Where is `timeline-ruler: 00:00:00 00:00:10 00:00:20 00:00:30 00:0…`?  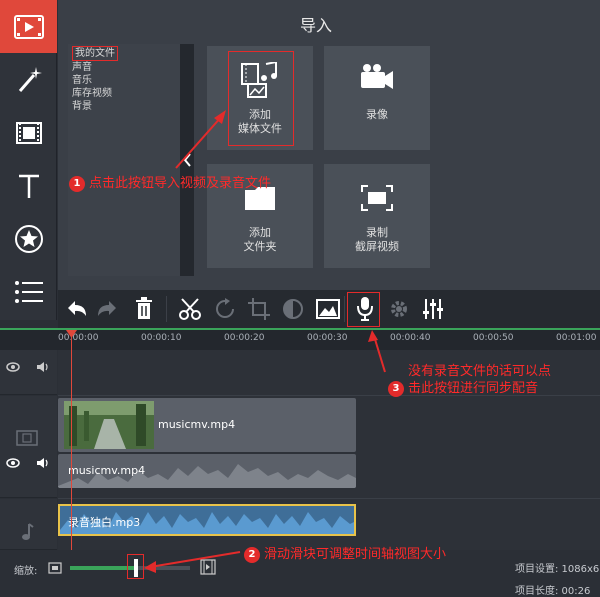 timeline-ruler: 00:00:00 00:00:10 00:00:20 00:00:30 00:0… is located at coordinates (329, 339).